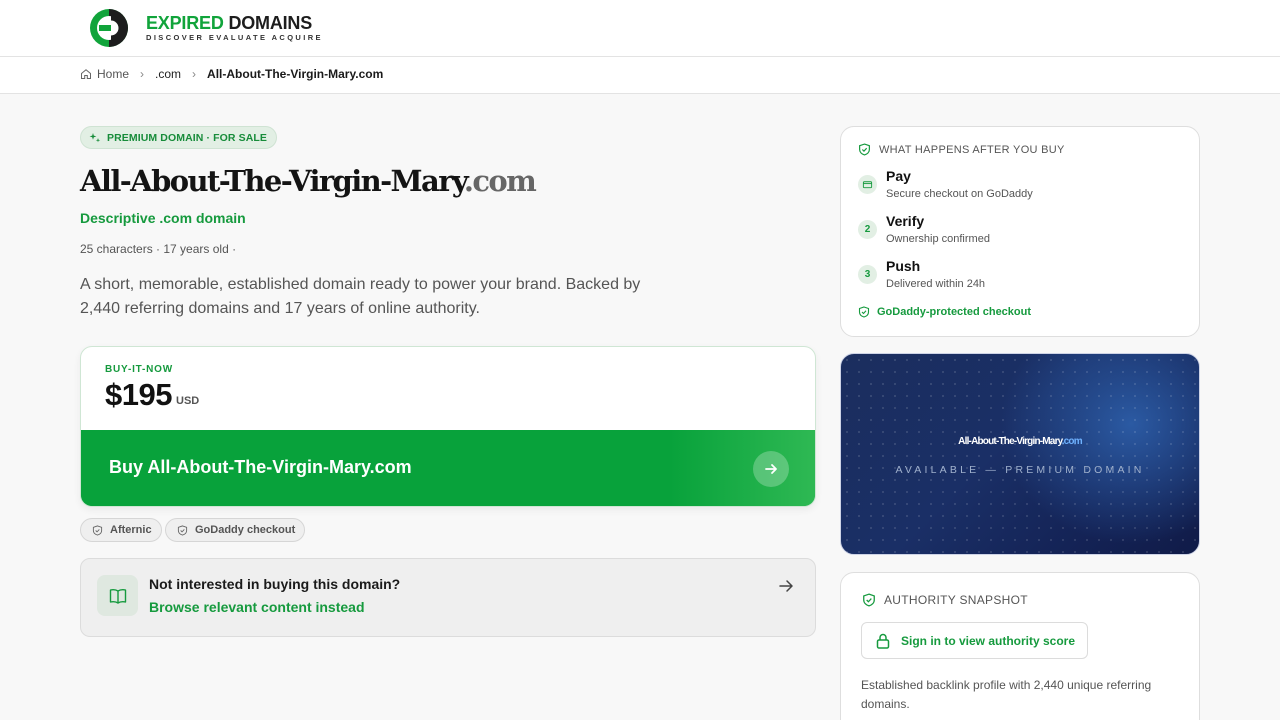 The image size is (1280, 720). What do you see at coordinates (117, 595) in the screenshot?
I see `book-icon` at bounding box center [117, 595].